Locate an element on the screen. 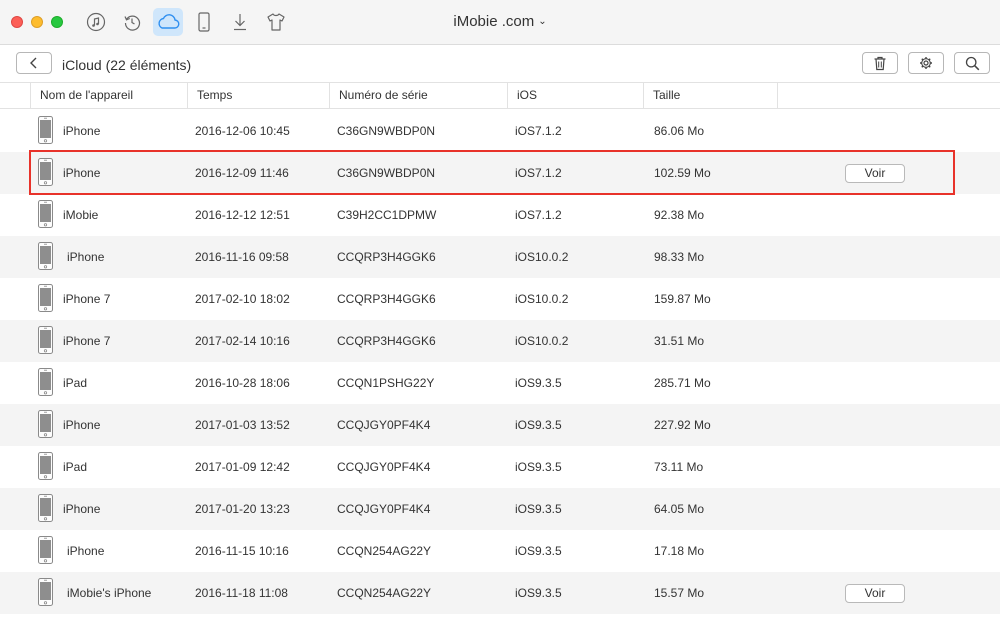 The image size is (1000, 621). backup-time: 2016-12-06 10:45 is located at coordinates (242, 131).